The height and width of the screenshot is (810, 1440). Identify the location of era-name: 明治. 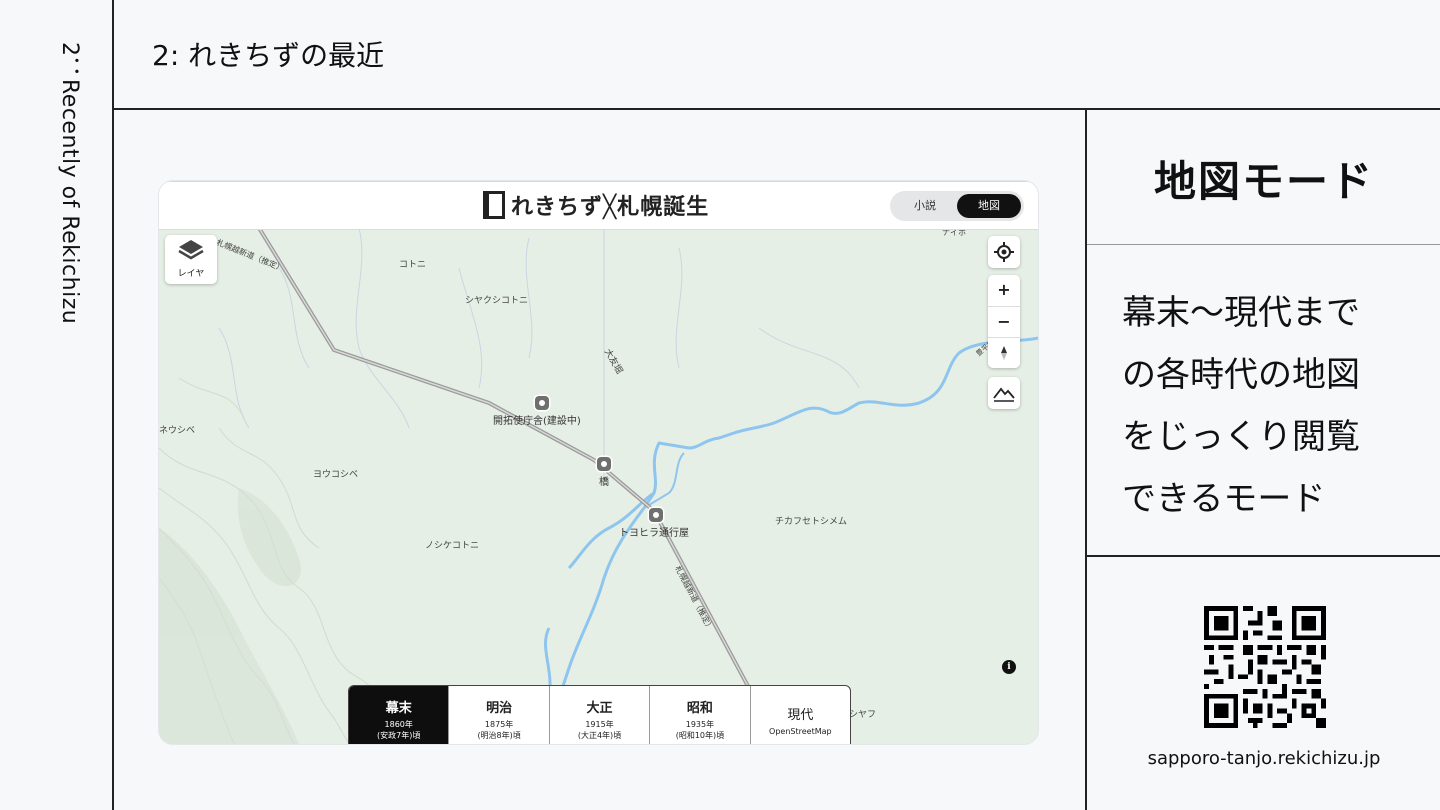
(499, 708).